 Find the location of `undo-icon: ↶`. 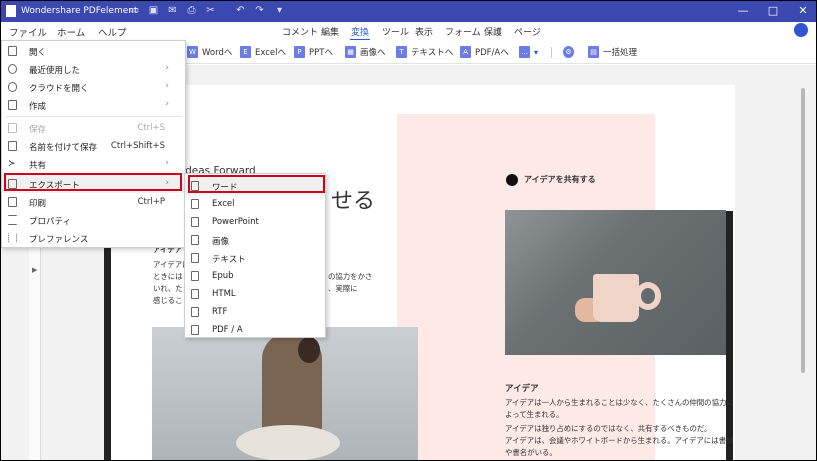

undo-icon: ↶ is located at coordinates (240, 10).